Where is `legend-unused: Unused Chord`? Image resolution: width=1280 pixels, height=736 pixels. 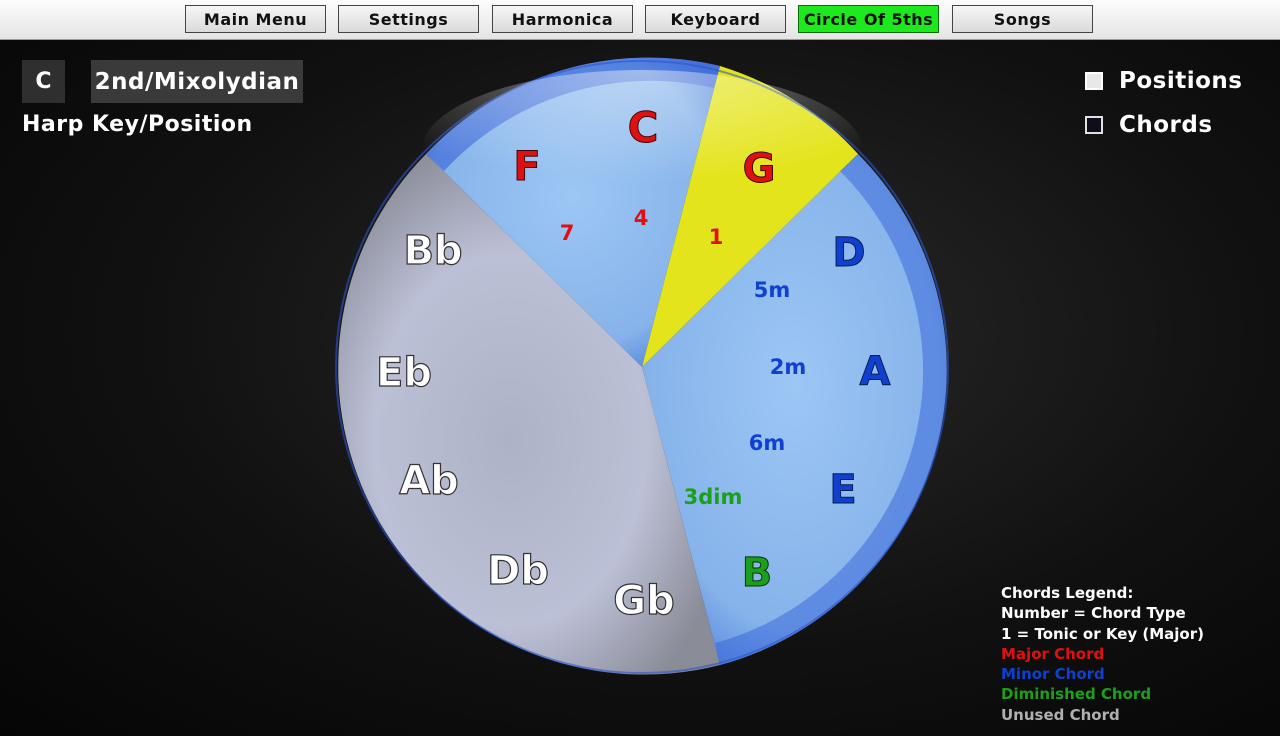
legend-unused: Unused Chord is located at coordinates (1060, 714).